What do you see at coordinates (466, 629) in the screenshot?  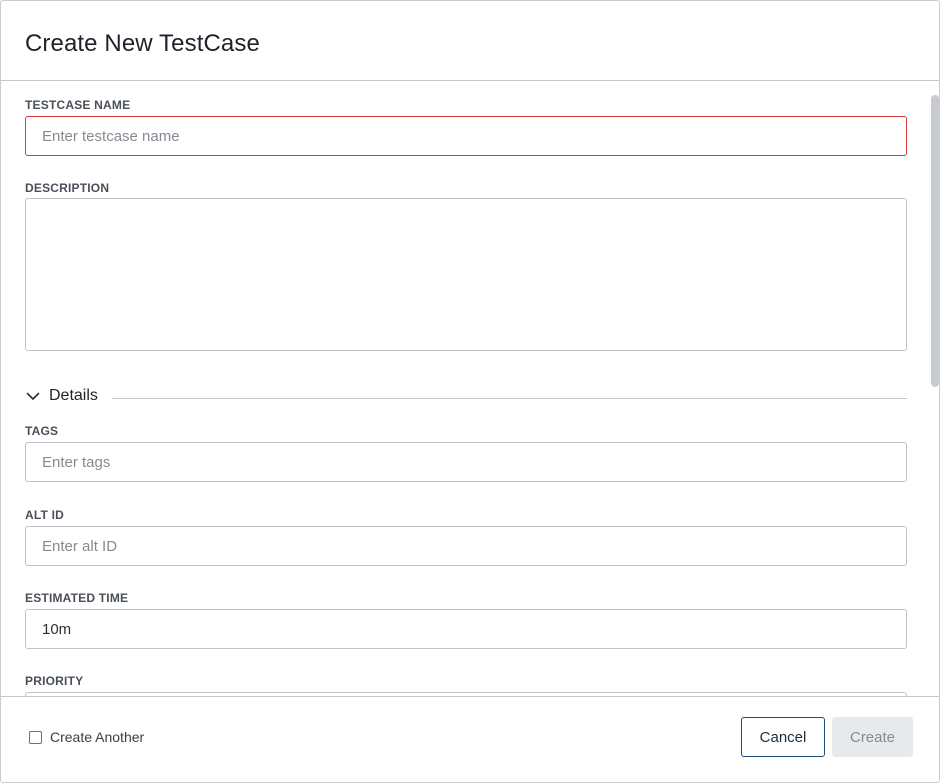 I see `estimated-time-input` at bounding box center [466, 629].